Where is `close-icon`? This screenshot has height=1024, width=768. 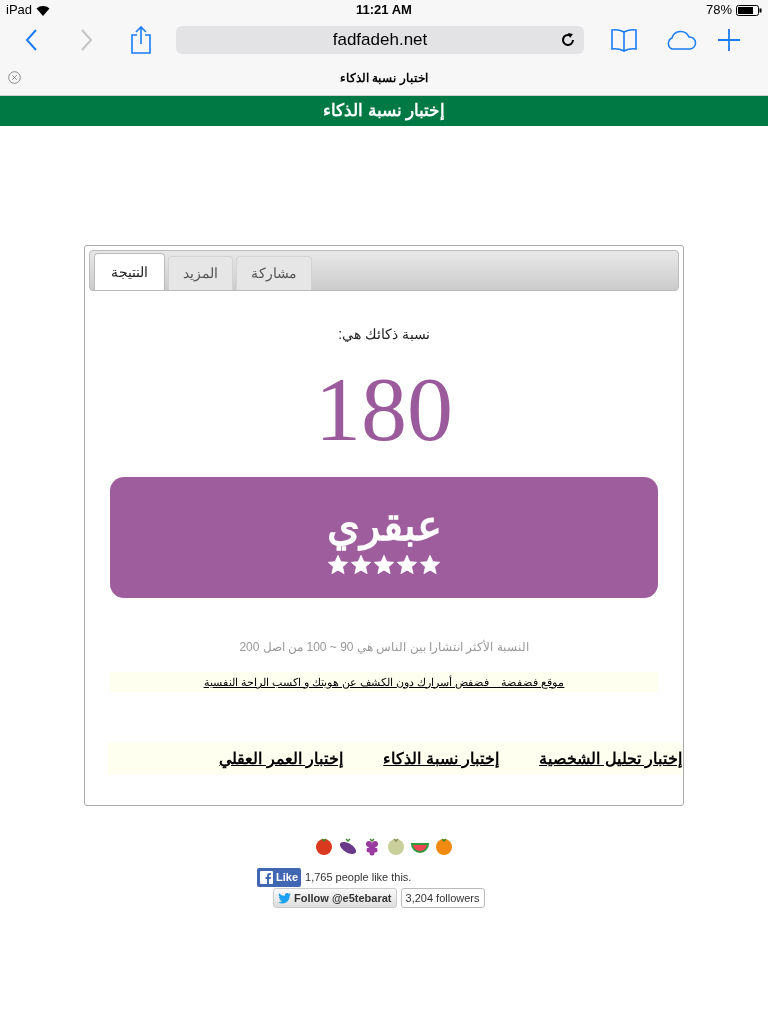 close-icon is located at coordinates (14, 77).